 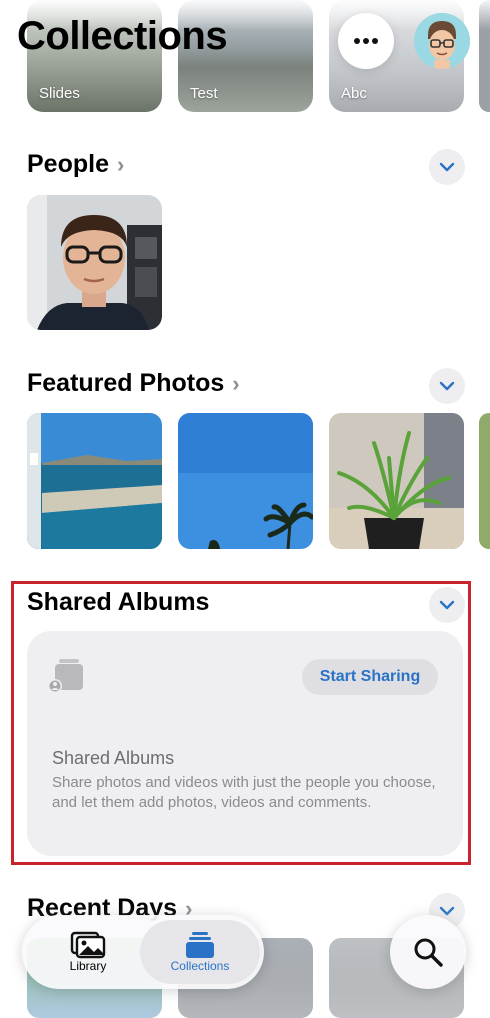 I want to click on album-label: Abc, so click(x=354, y=93).